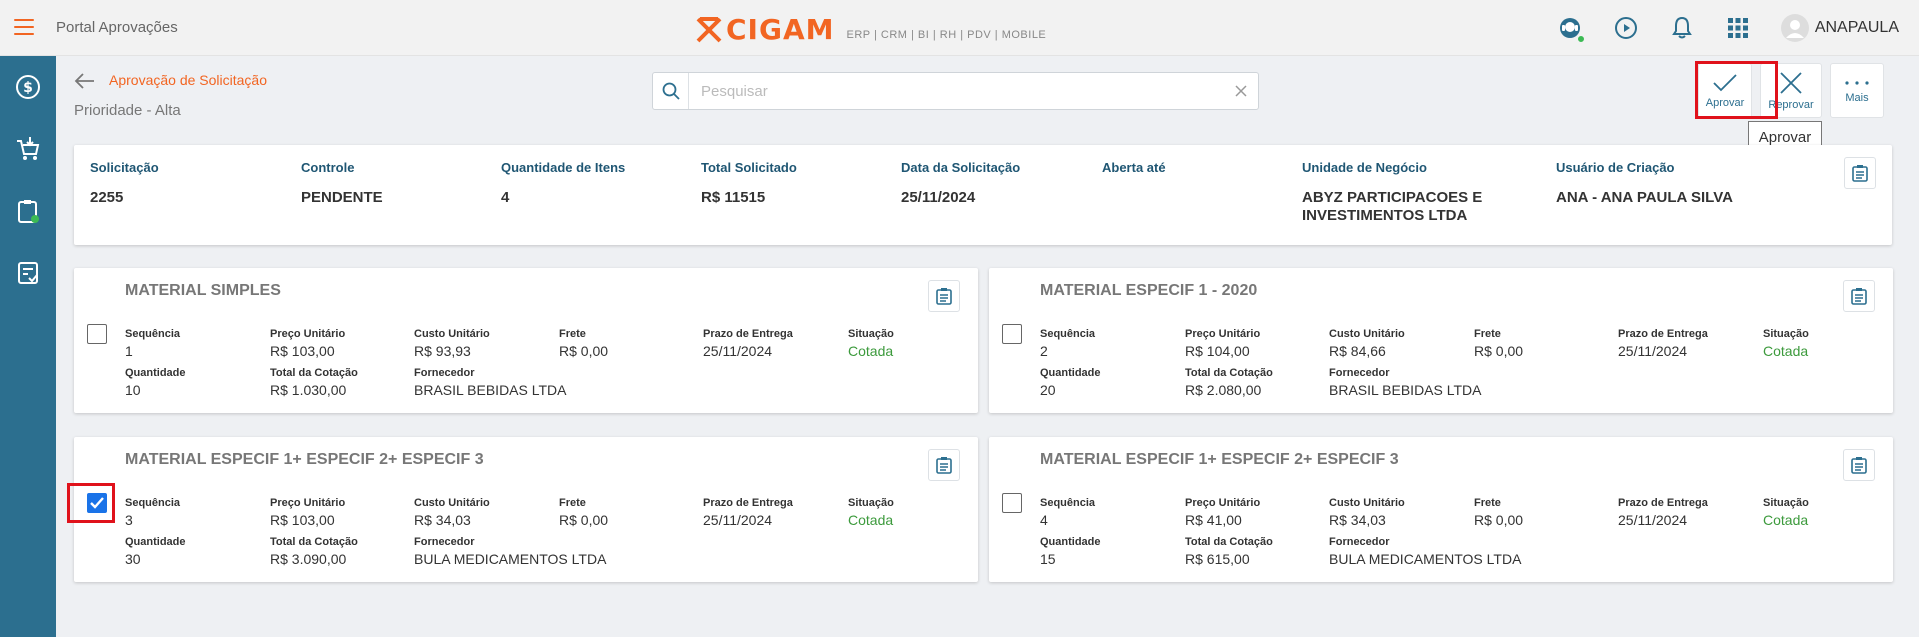 The width and height of the screenshot is (1919, 637). What do you see at coordinates (505, 197) in the screenshot?
I see `qtd-itens-value: 4` at bounding box center [505, 197].